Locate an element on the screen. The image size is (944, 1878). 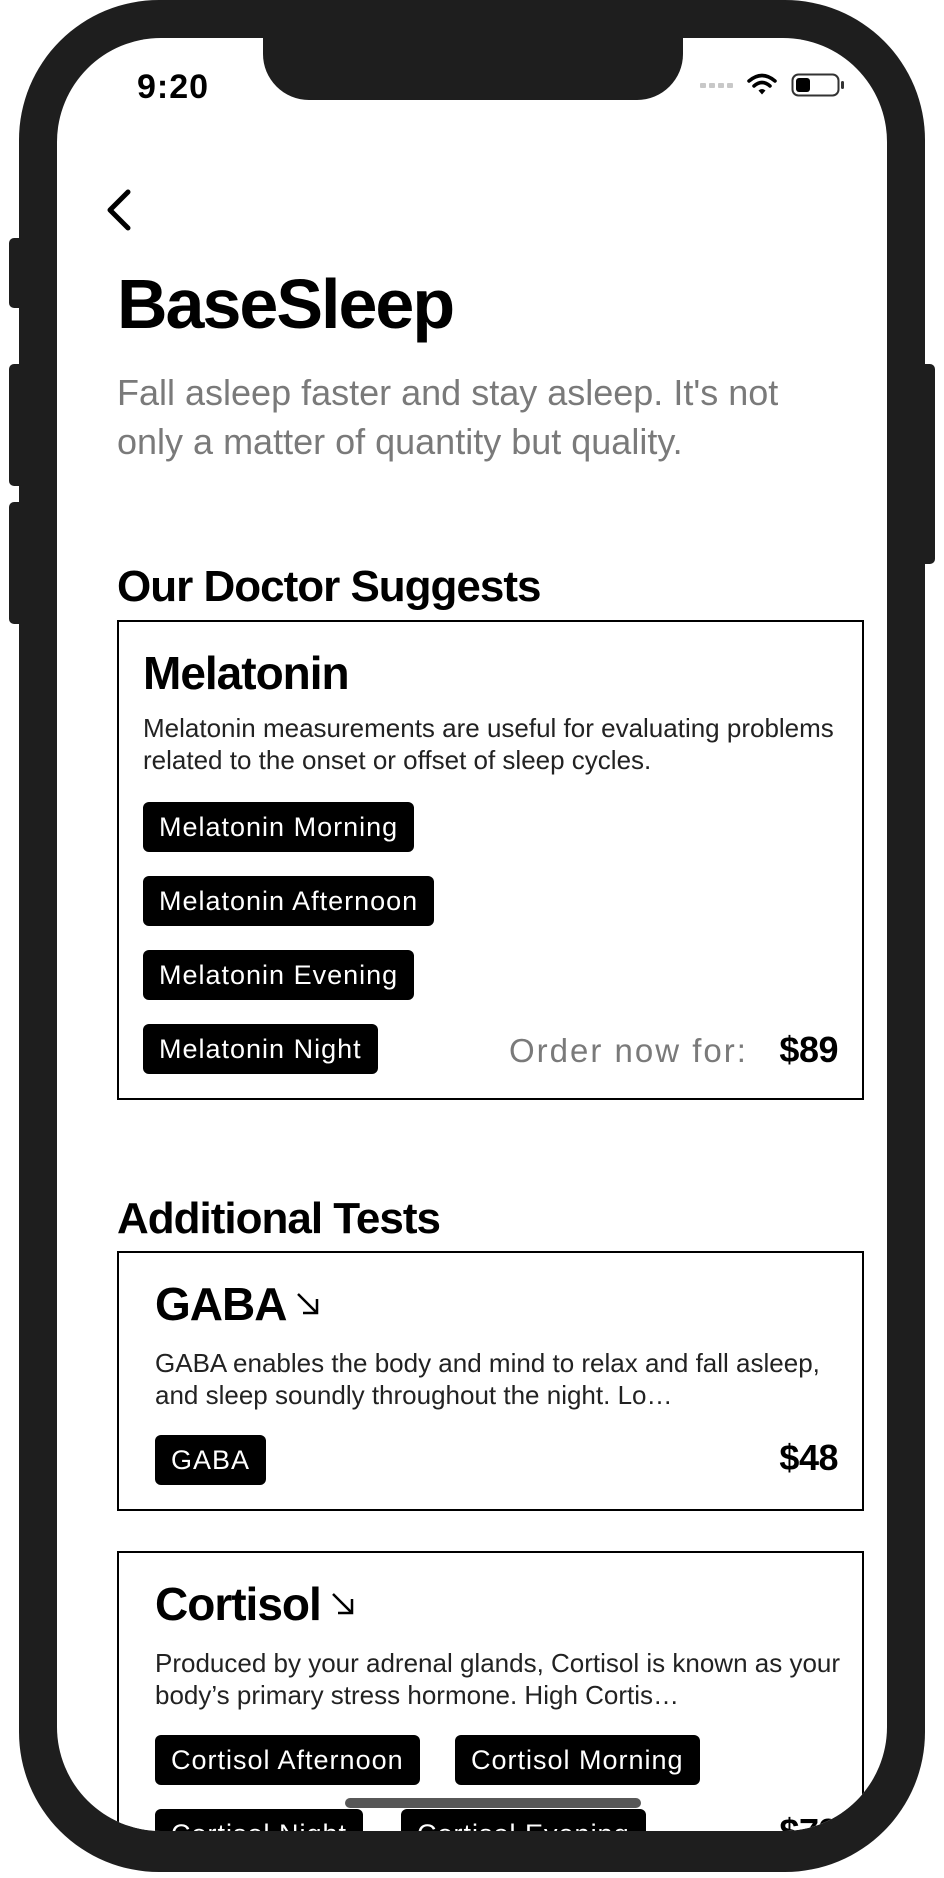
order-label: Order now for: is located at coordinates (628, 1050).